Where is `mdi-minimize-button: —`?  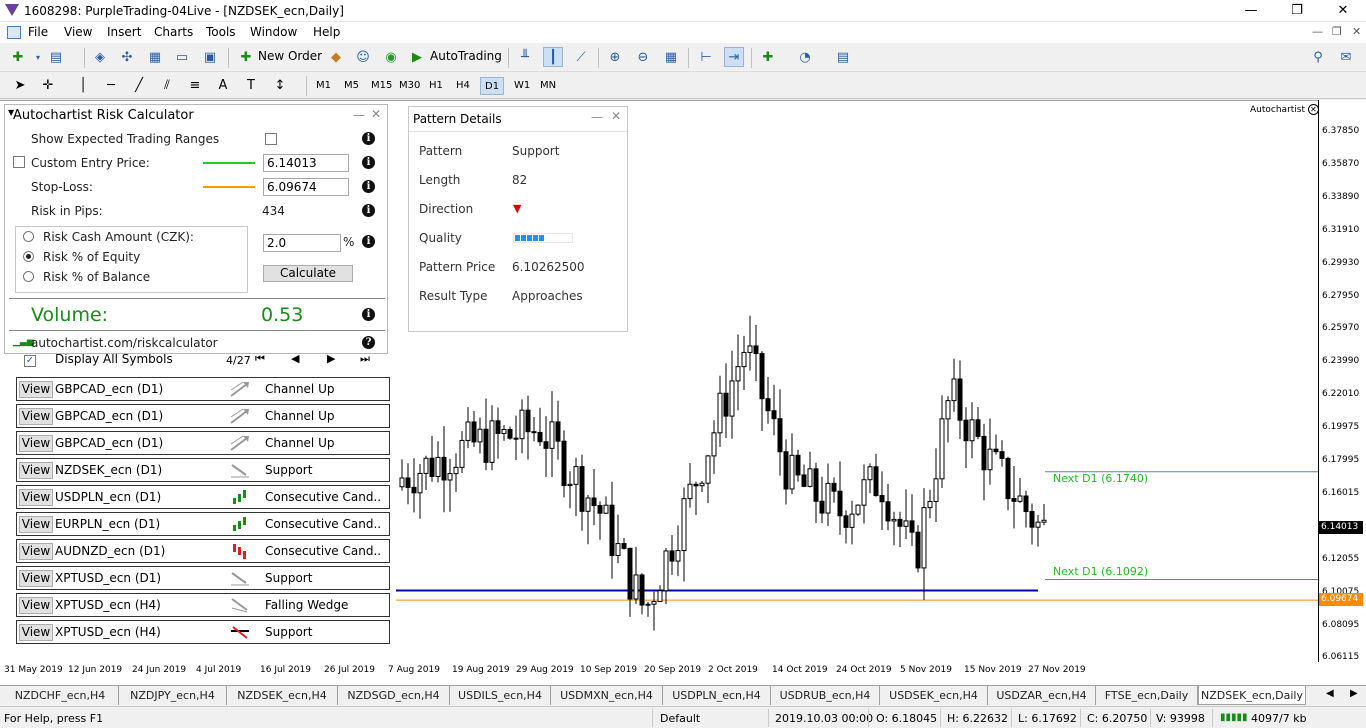
mdi-minimize-button: — is located at coordinates (1317, 31).